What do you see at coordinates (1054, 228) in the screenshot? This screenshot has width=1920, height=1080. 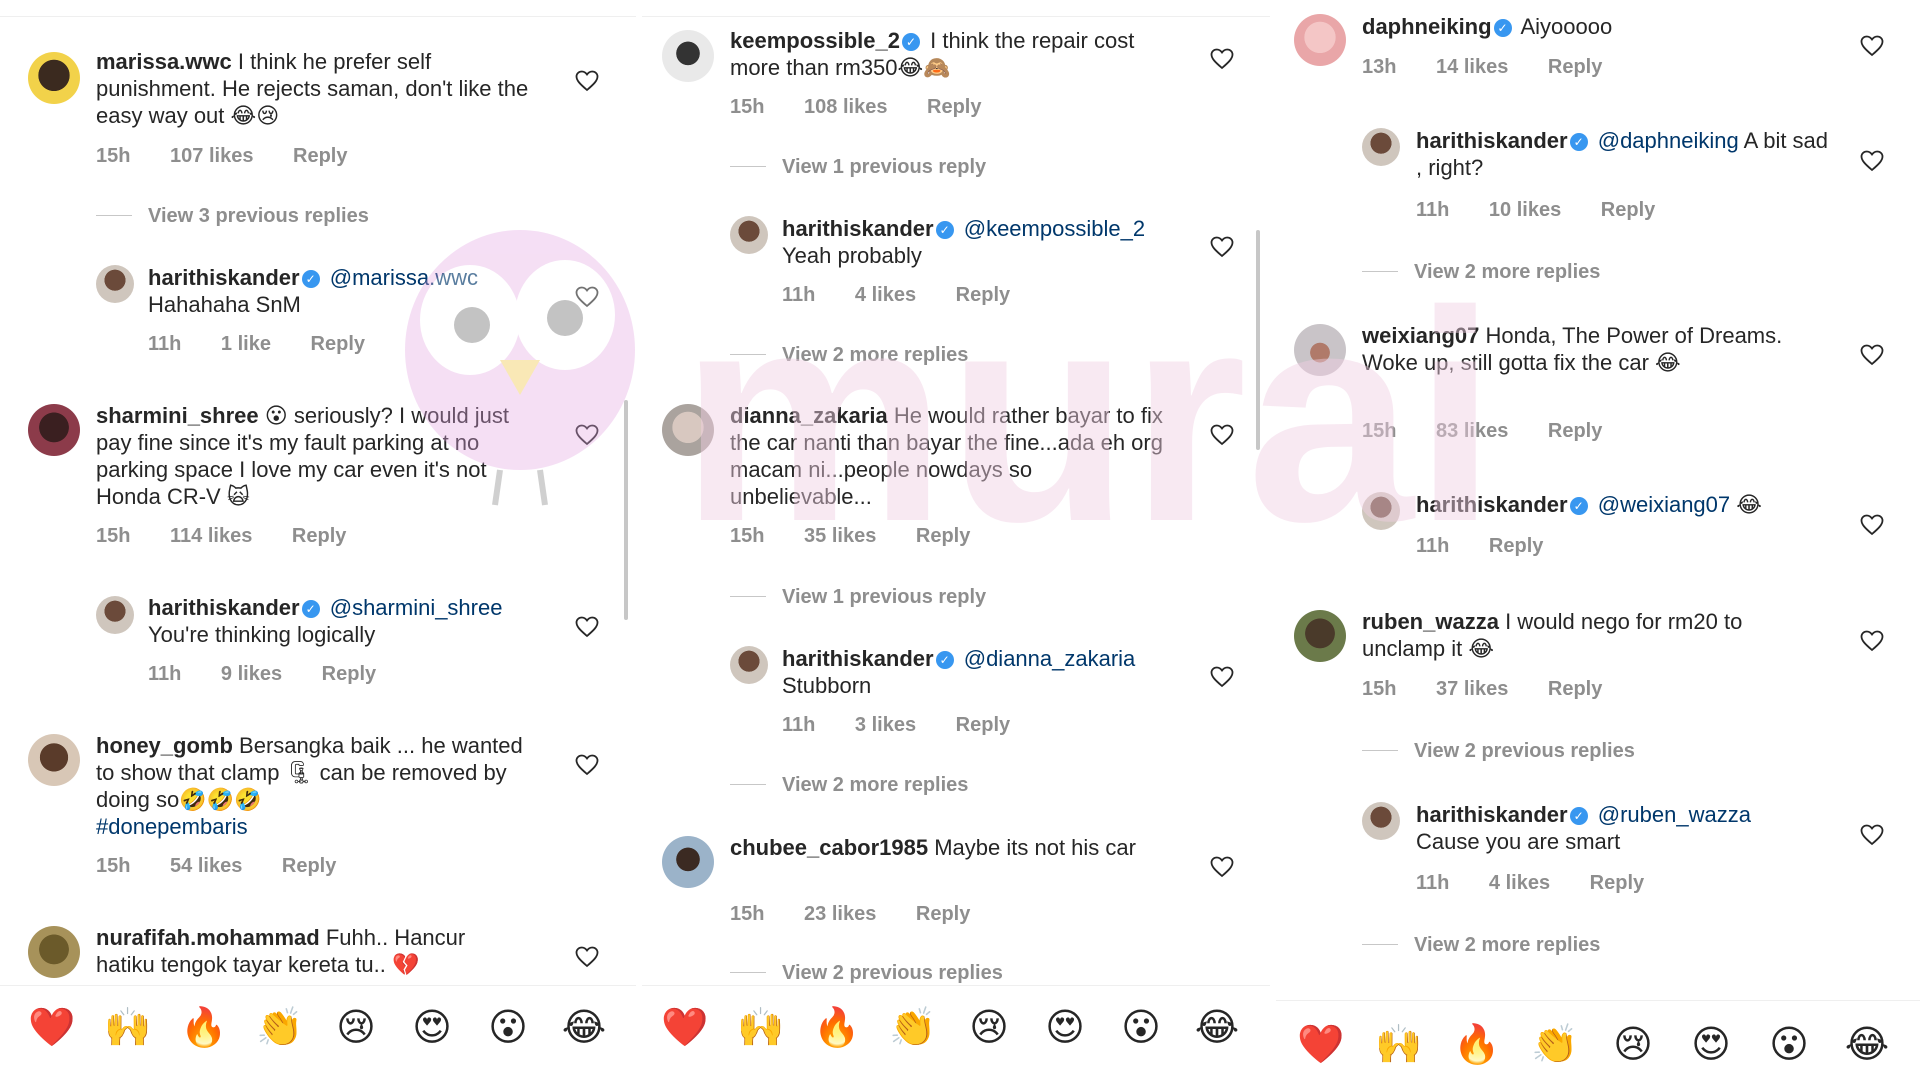 I see `comment-mention: @keempossible_2` at bounding box center [1054, 228].